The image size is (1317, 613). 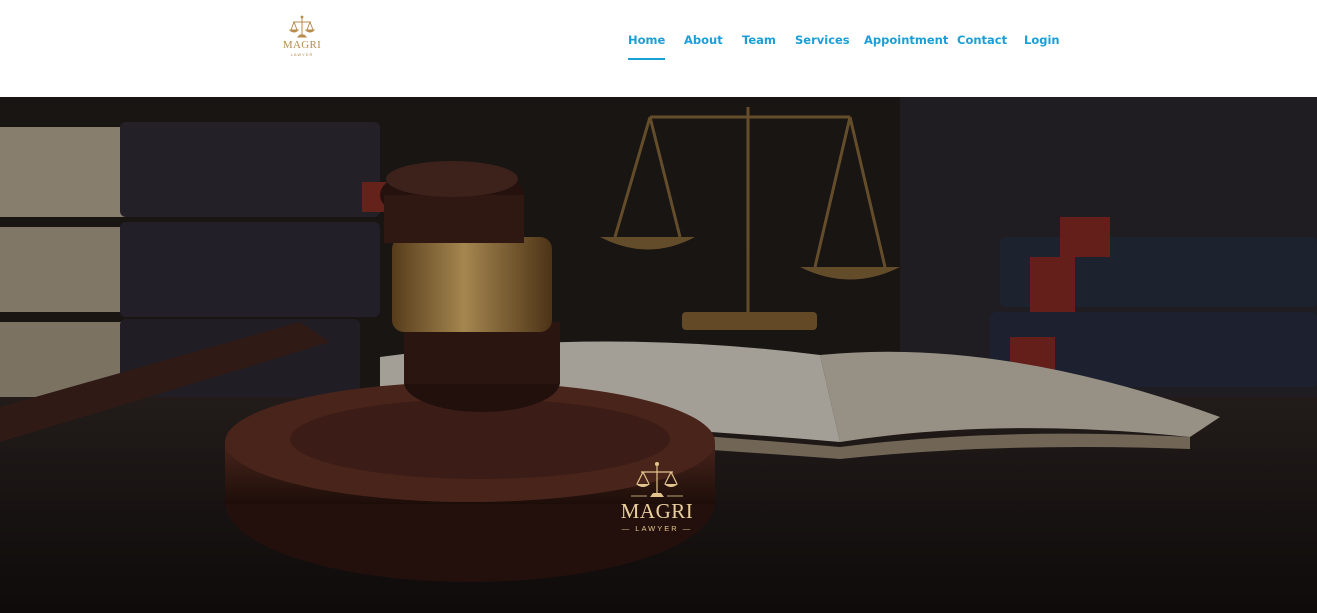 I want to click on hero-logo-title: MAGRI, so click(x=657, y=511).